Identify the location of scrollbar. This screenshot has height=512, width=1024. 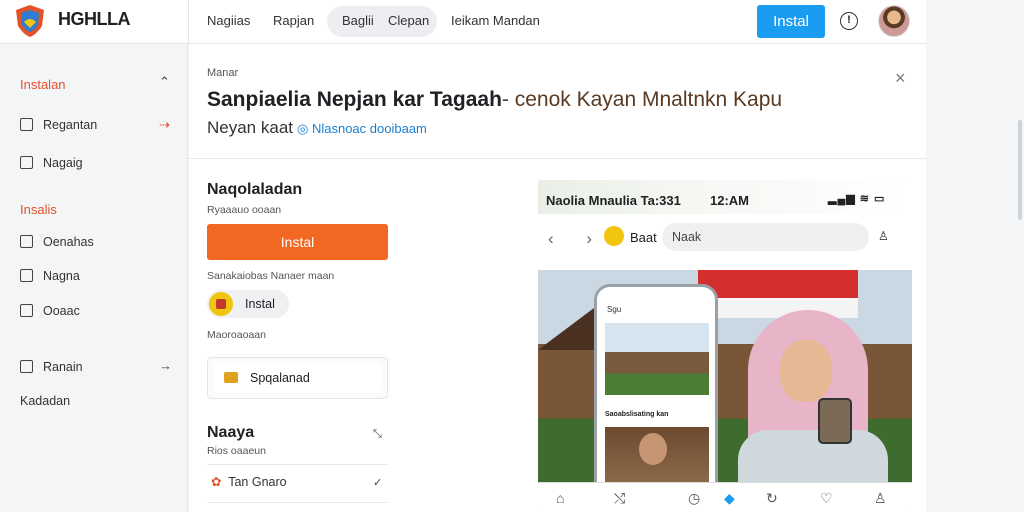
(1020, 170).